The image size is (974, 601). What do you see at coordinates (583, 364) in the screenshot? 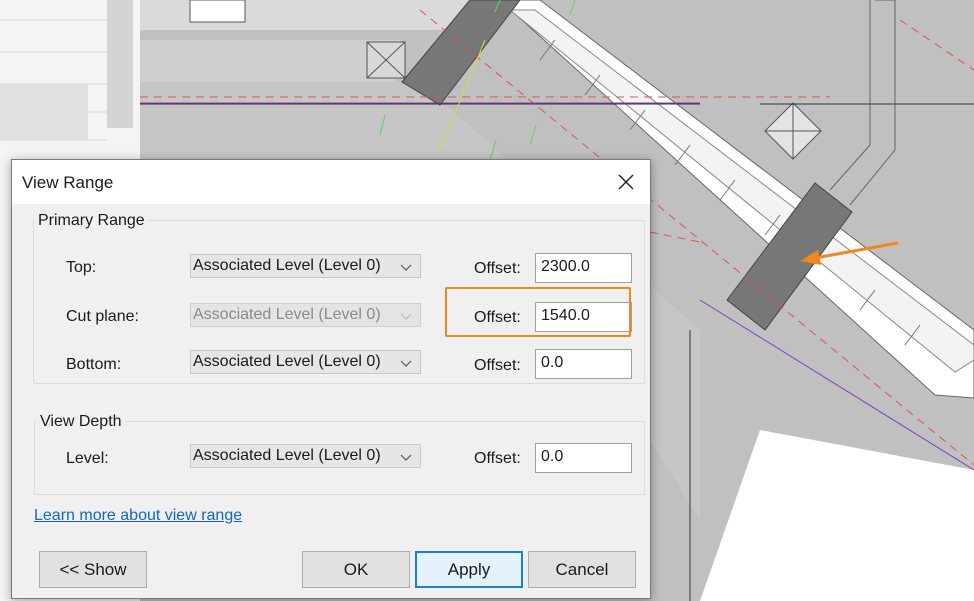
I see `bottom-offset-input: 0.0` at bounding box center [583, 364].